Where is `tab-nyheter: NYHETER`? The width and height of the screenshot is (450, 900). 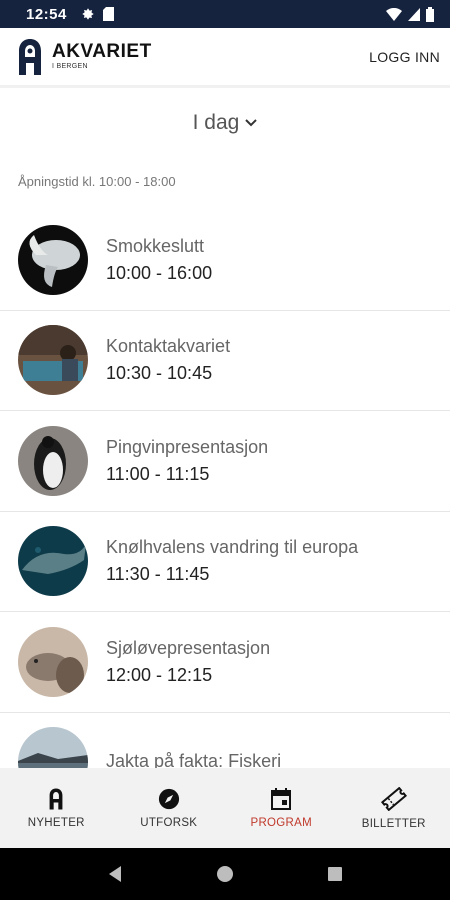
tab-nyheter: NYHETER is located at coordinates (56, 808).